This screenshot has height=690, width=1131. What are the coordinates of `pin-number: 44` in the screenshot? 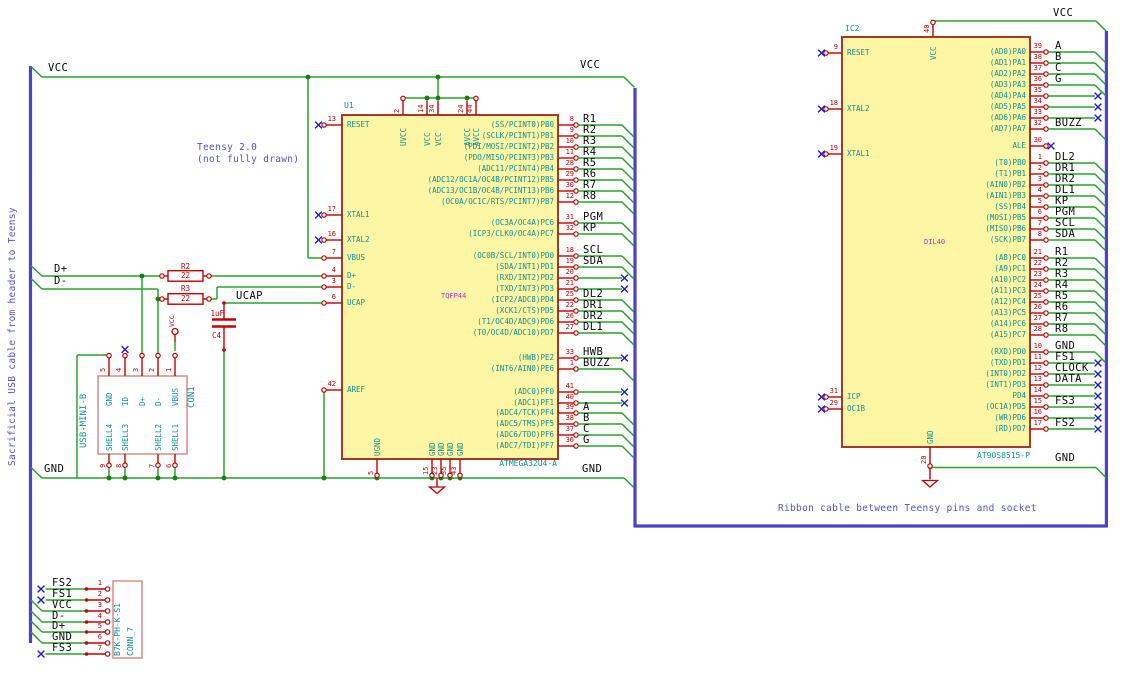 It's located at (470, 108).